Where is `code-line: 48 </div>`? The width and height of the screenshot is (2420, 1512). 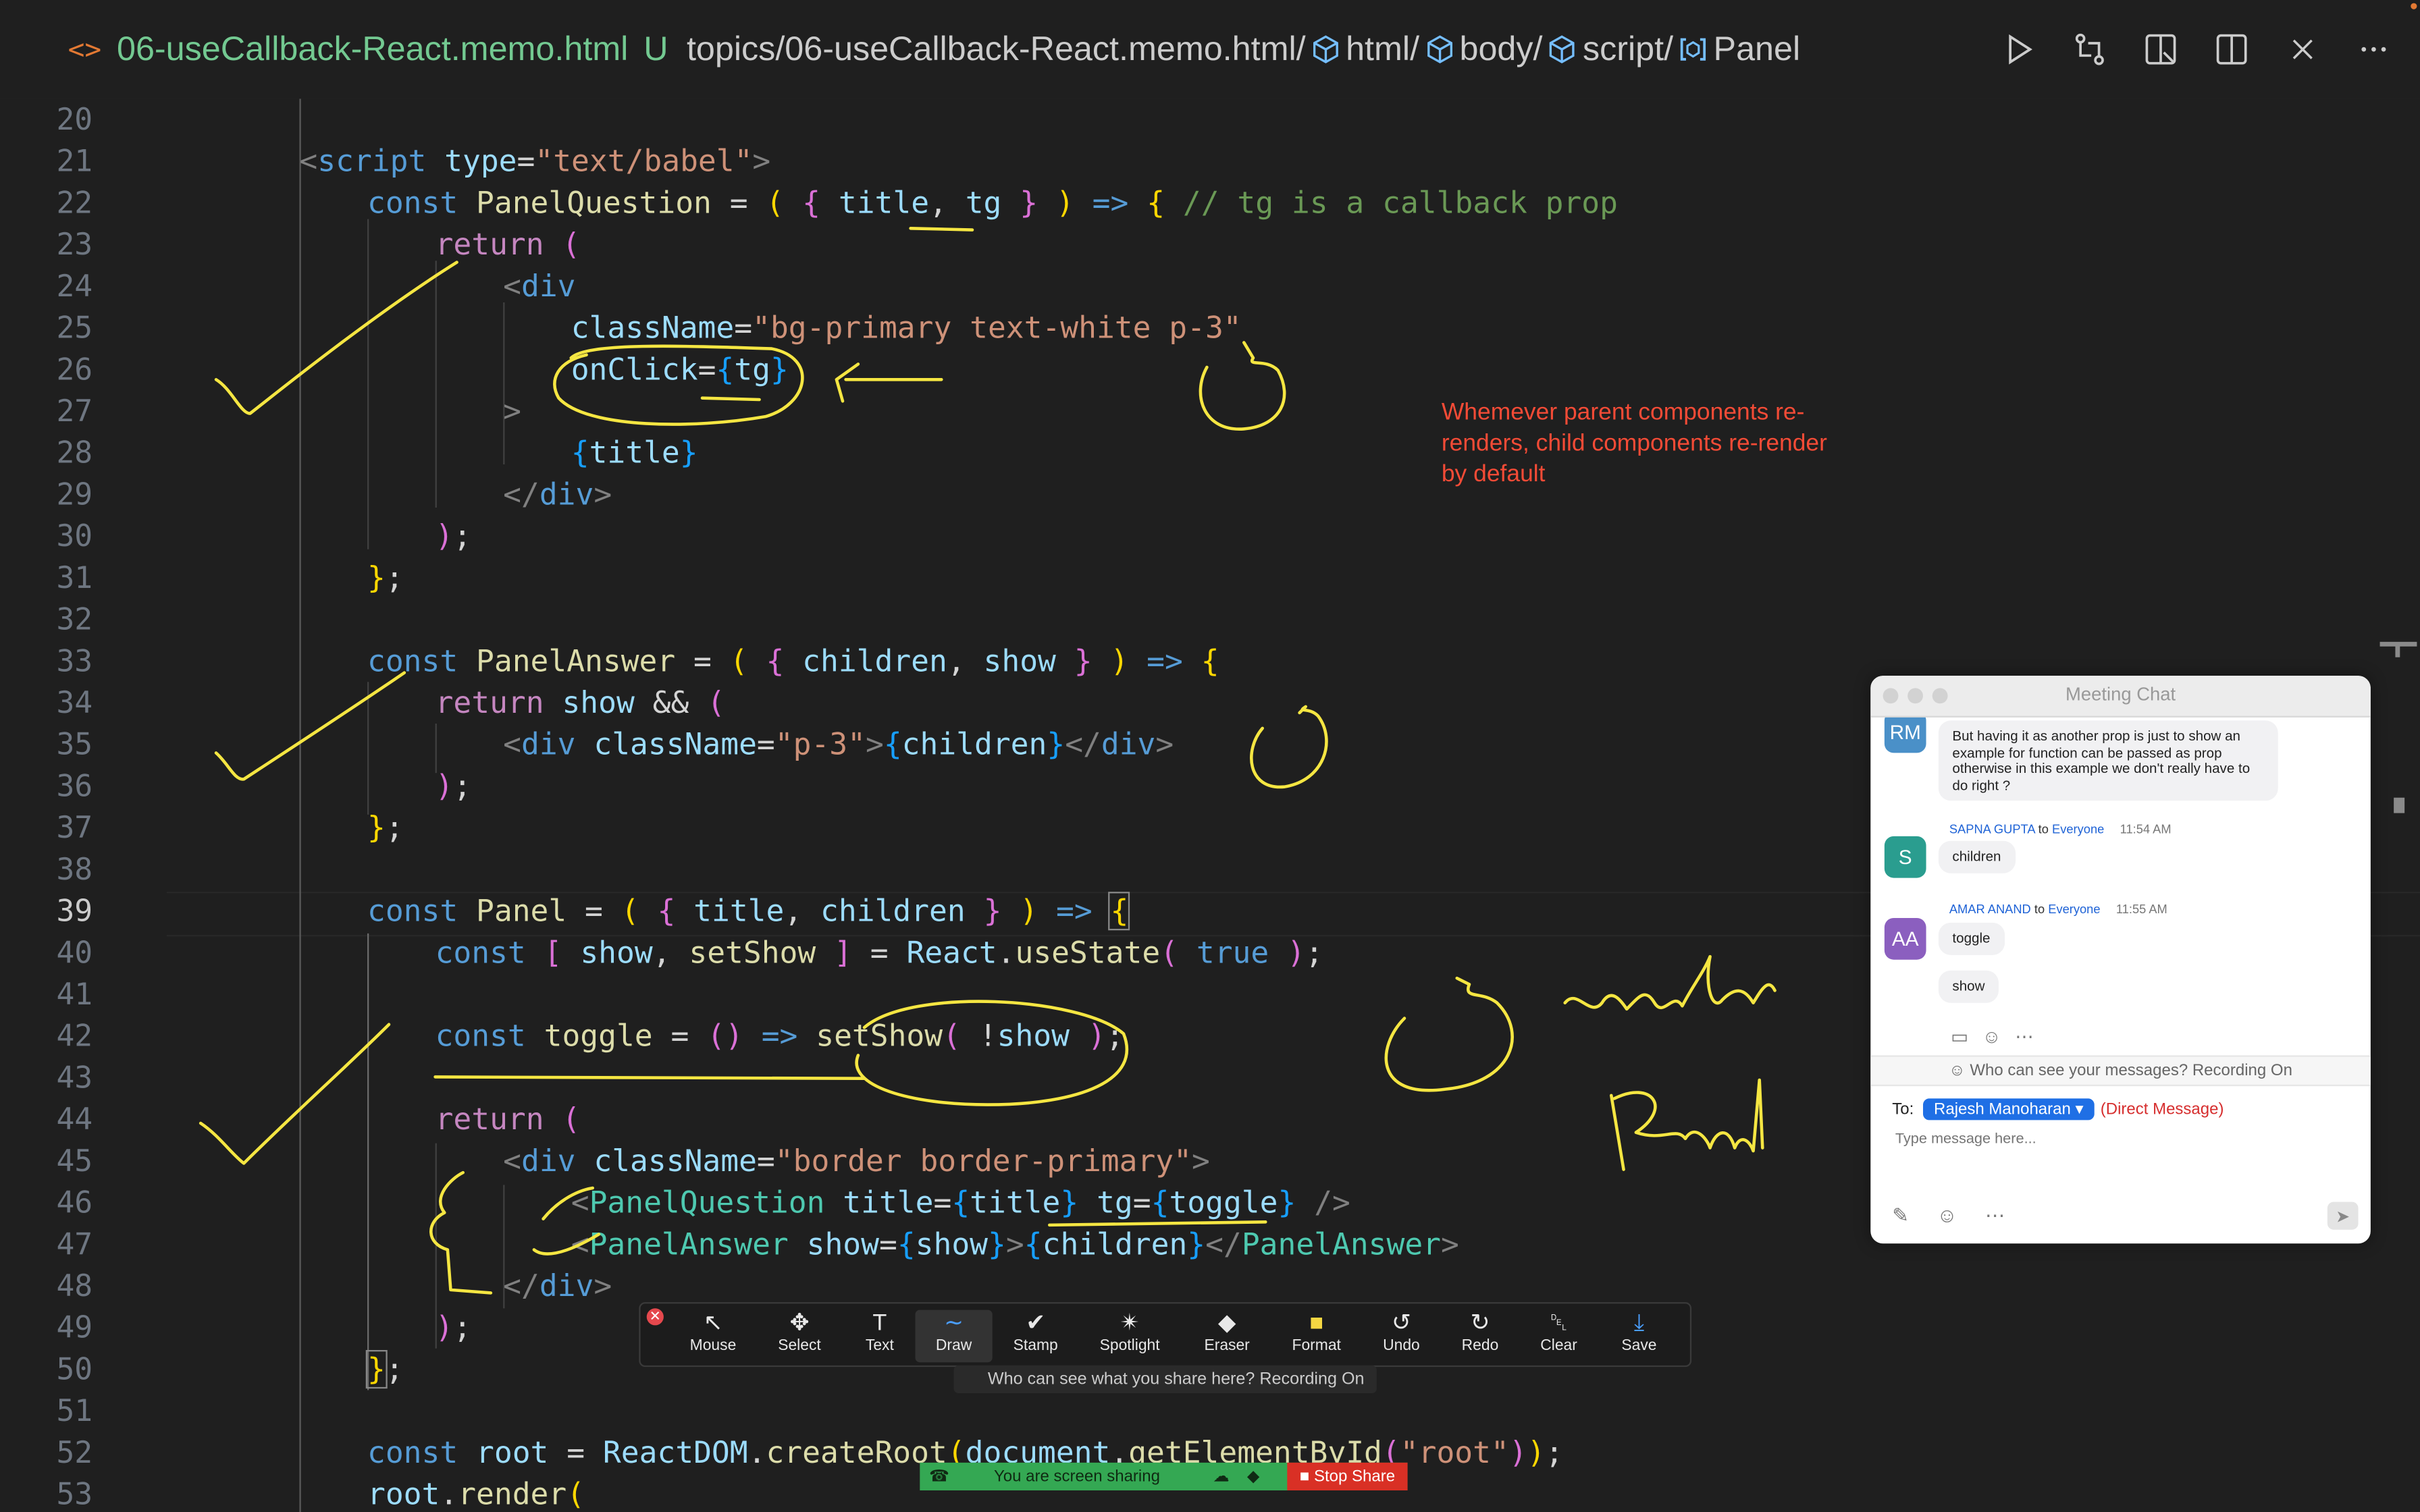 code-line: 48 </div> is located at coordinates (1210, 1286).